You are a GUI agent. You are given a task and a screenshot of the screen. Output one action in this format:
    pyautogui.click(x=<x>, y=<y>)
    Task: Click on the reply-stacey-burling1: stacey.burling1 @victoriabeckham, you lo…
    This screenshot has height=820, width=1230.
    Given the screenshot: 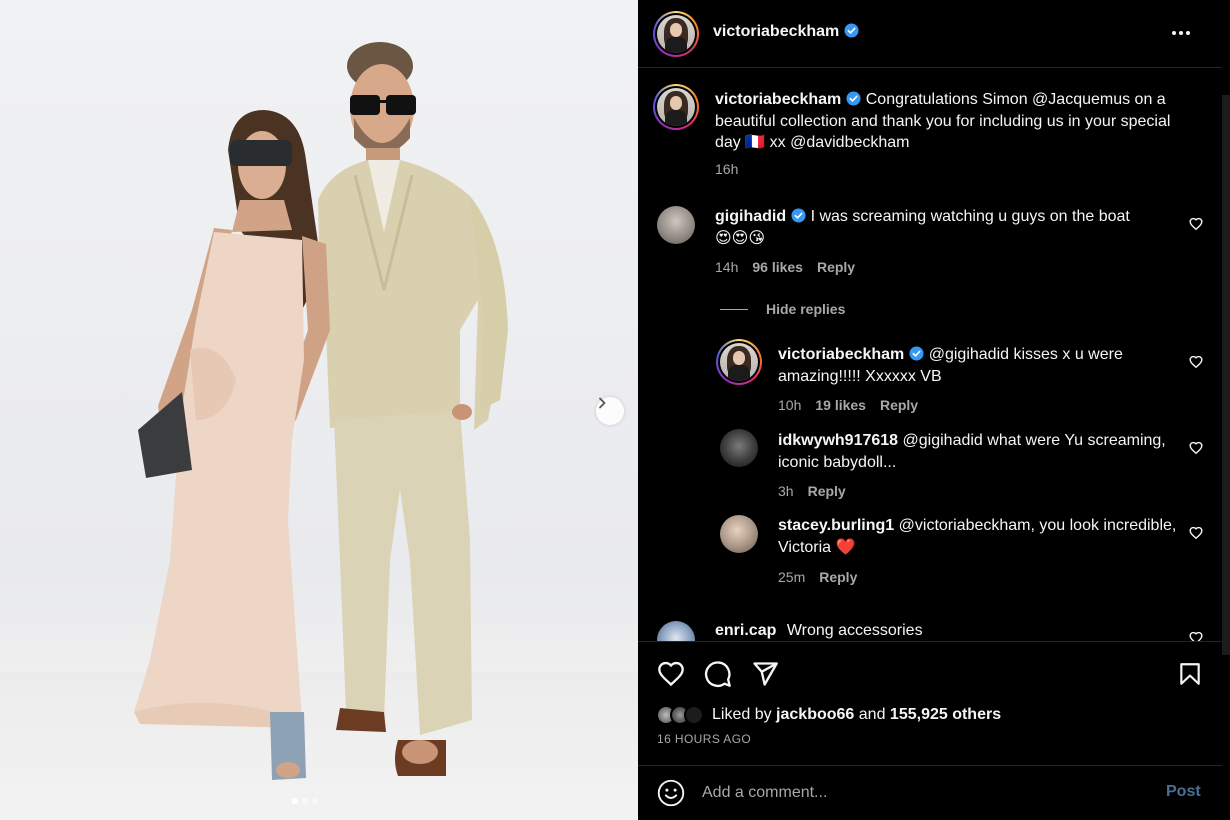 What is the action you would take?
    pyautogui.click(x=978, y=536)
    